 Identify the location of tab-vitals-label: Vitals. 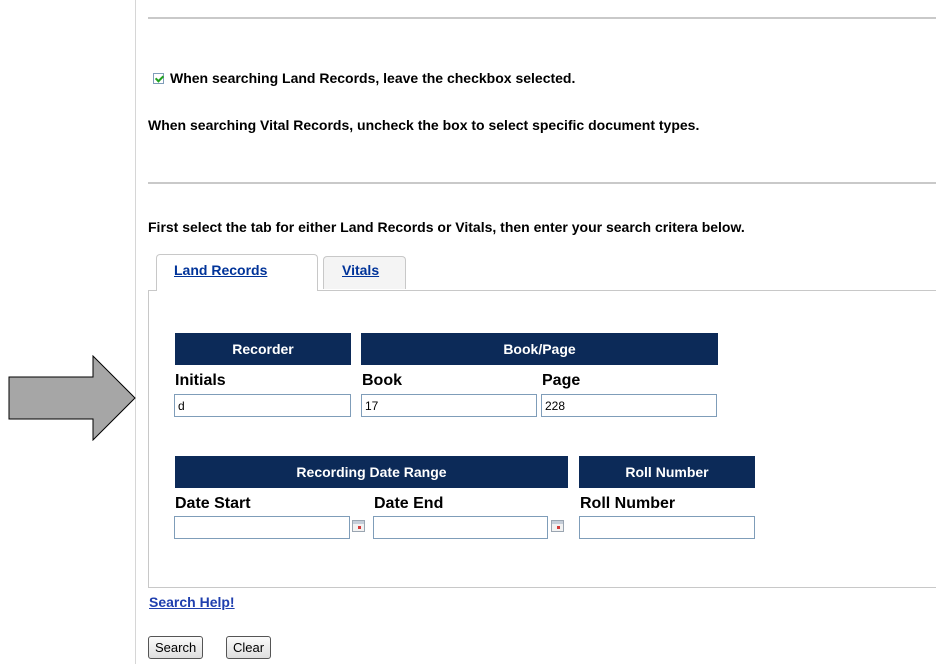
(360, 270).